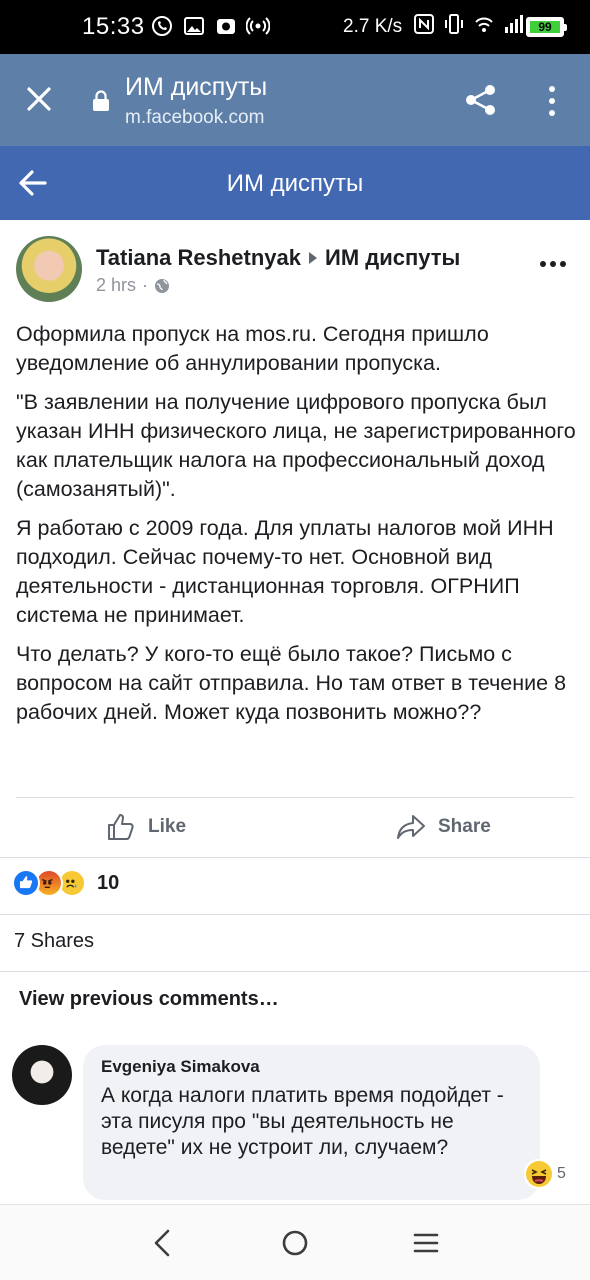 The height and width of the screenshot is (1280, 590). What do you see at coordinates (226, 26) in the screenshot?
I see `camera-icon` at bounding box center [226, 26].